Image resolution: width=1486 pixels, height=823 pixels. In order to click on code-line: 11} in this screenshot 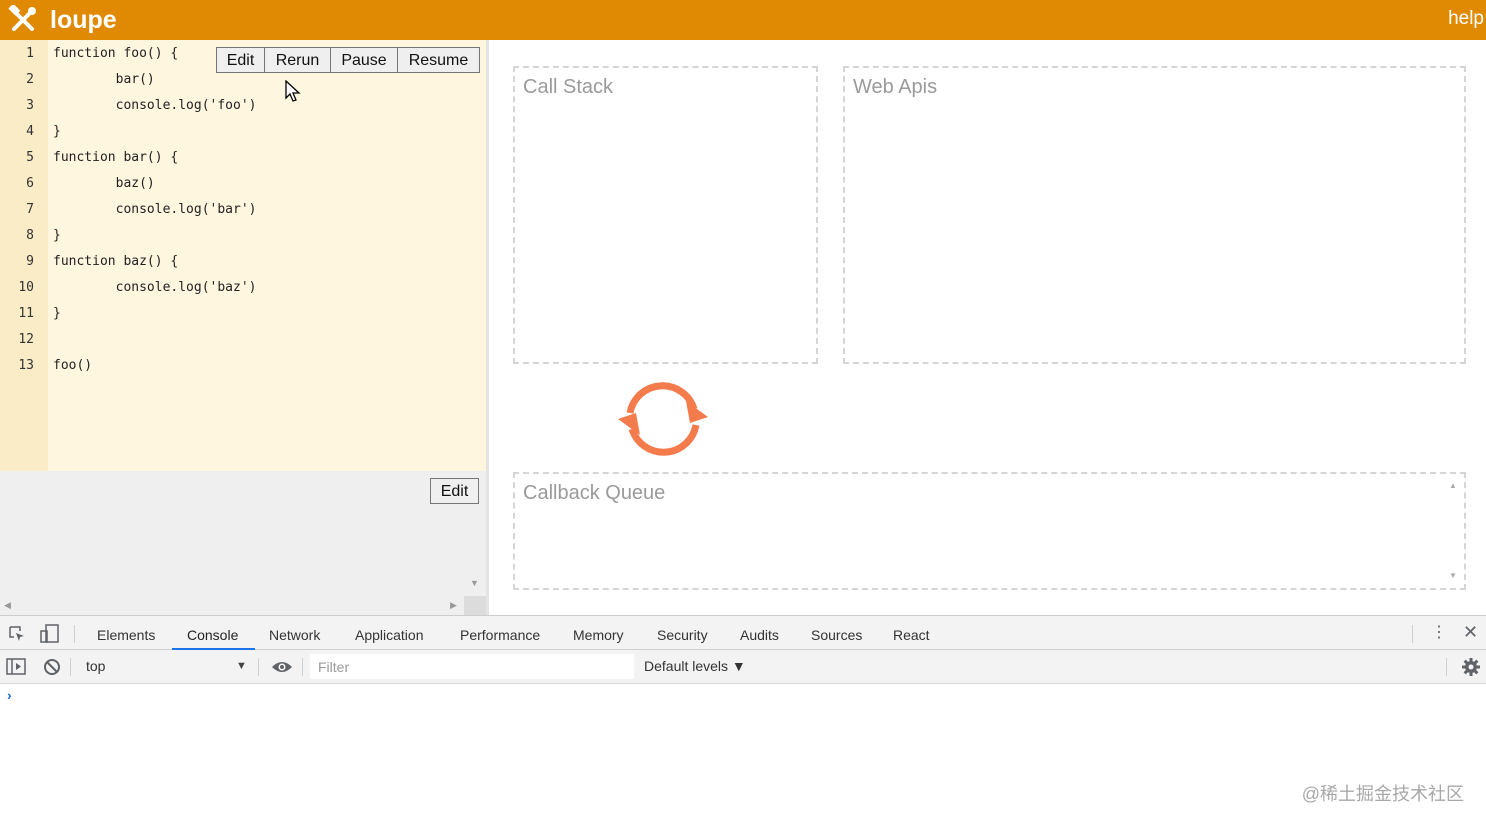, I will do `click(240, 314)`.